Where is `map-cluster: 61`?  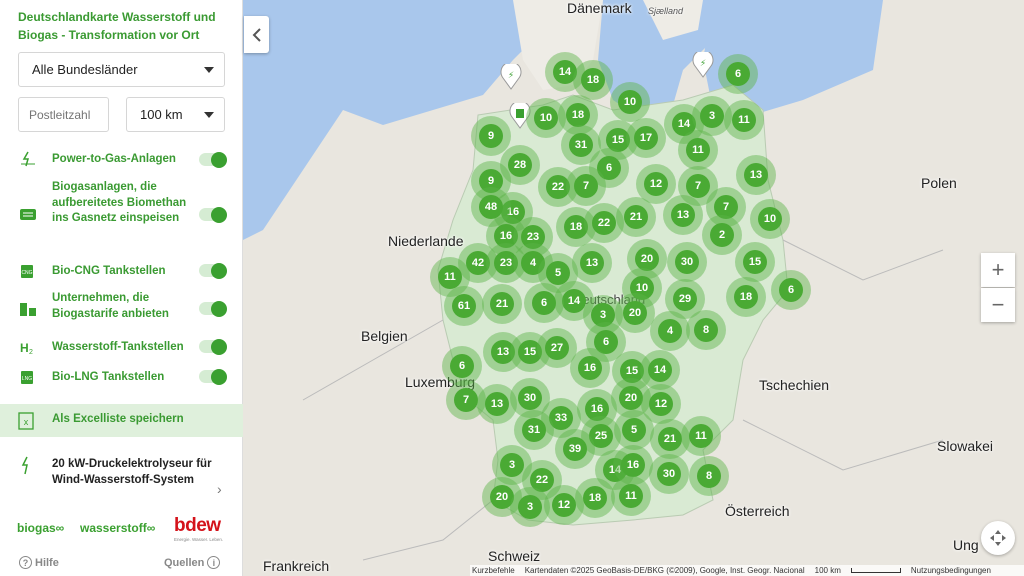
map-cluster: 61 is located at coordinates (464, 306).